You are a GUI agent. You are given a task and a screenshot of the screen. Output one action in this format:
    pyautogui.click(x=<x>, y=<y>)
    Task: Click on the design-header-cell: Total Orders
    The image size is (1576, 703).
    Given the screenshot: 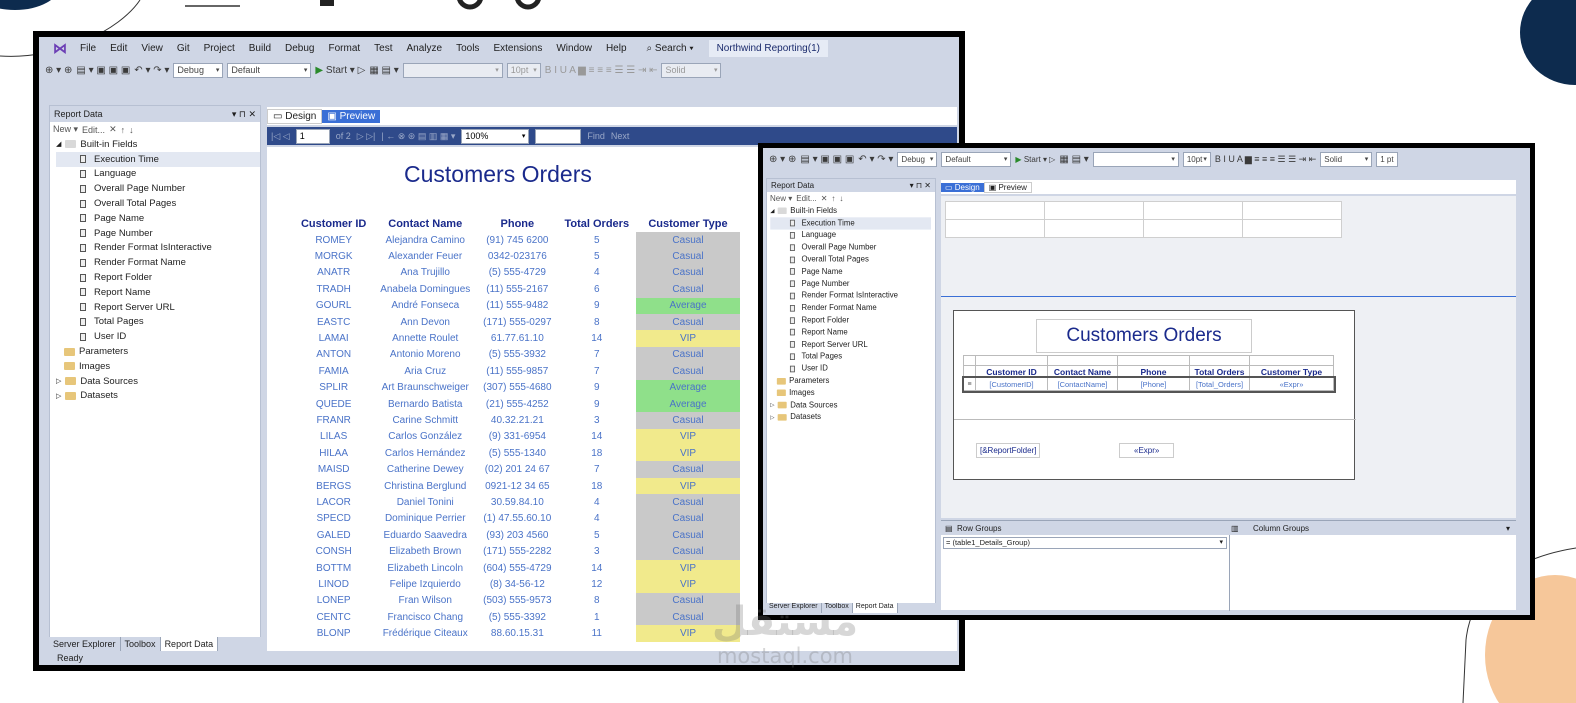 What is the action you would take?
    pyautogui.click(x=1219, y=371)
    